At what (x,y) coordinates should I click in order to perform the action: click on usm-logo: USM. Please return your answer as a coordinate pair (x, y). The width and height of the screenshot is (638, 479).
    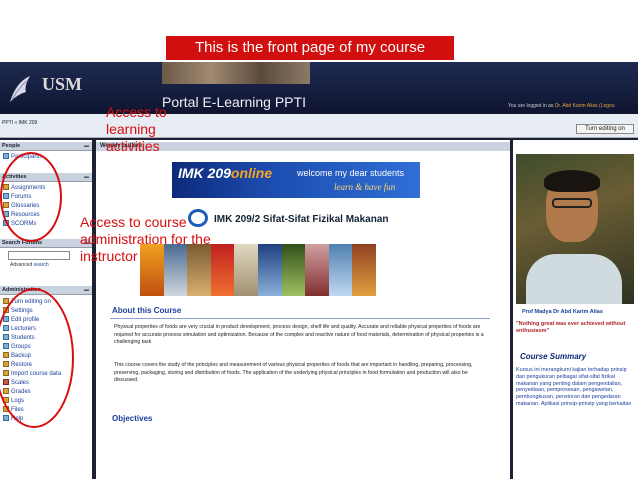
    Looking at the image, I should click on (62, 84).